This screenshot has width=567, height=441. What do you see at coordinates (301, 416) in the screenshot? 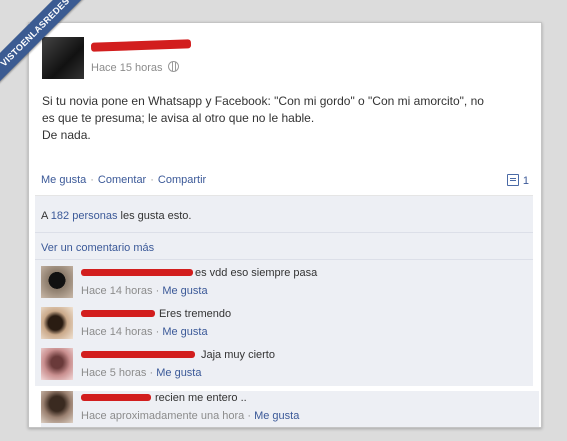
I see `comment-meta: Hace aproximadamente una hora · Me gusta` at bounding box center [301, 416].